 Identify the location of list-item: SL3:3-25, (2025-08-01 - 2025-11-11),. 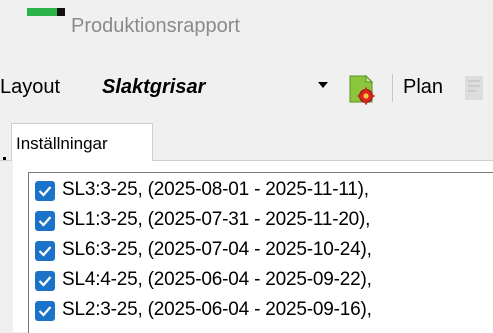
(260, 190).